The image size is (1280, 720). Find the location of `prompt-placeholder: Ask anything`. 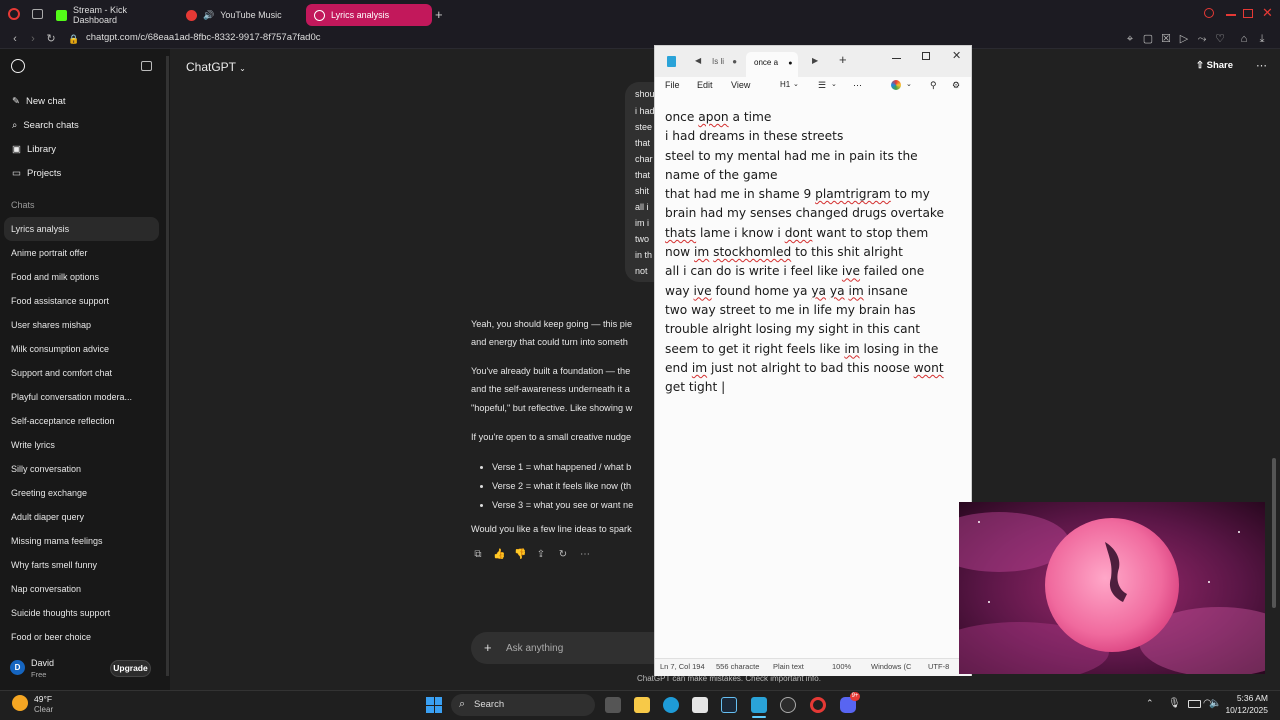

prompt-placeholder: Ask anything is located at coordinates (534, 648).